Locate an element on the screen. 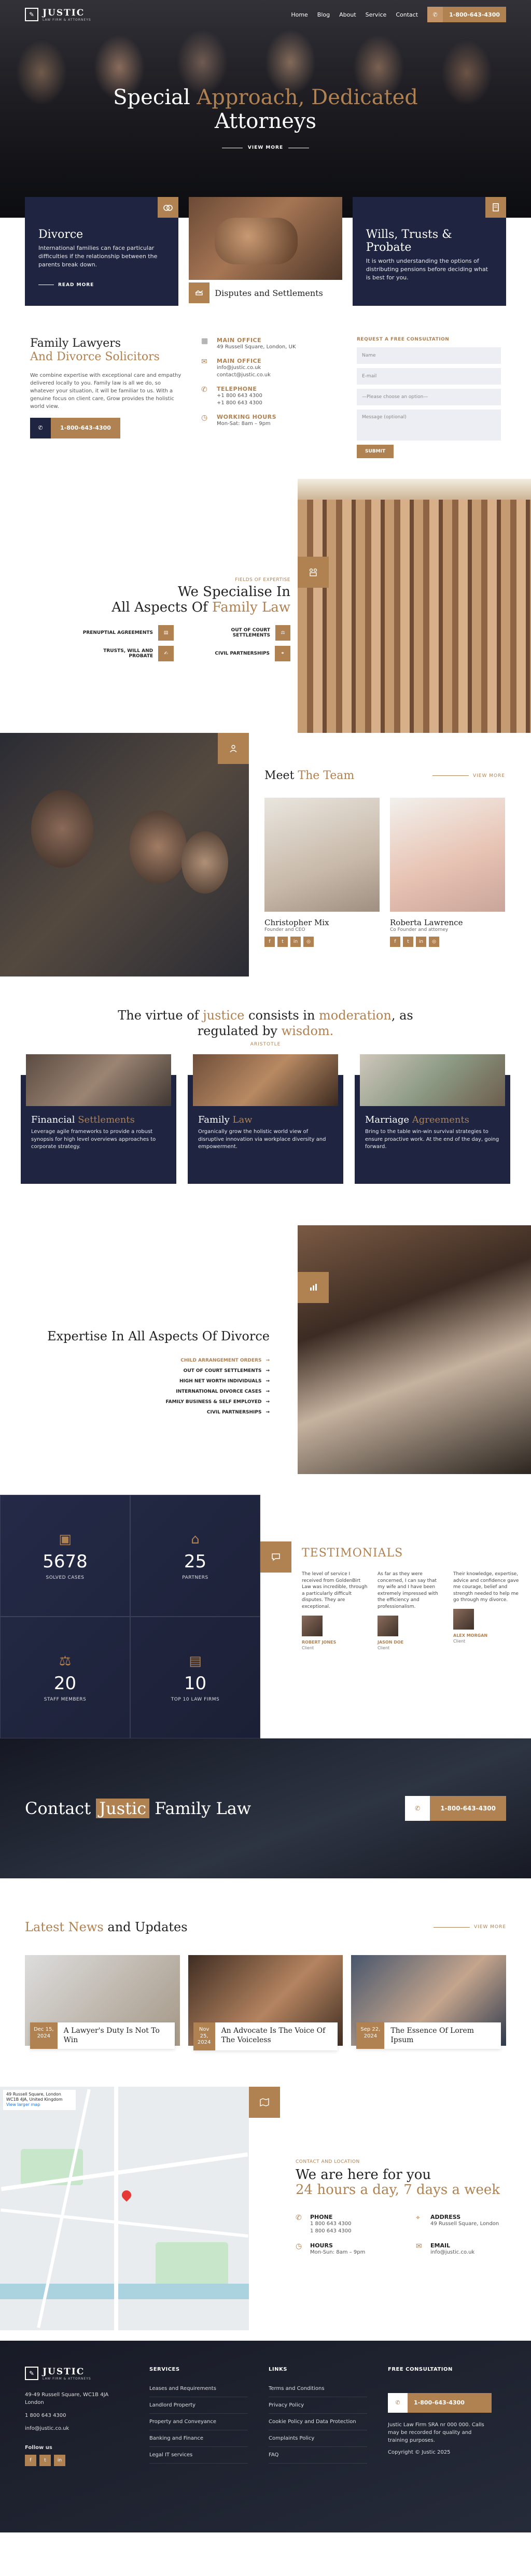 The height and width of the screenshot is (2576, 531). document-icon is located at coordinates (496, 207).